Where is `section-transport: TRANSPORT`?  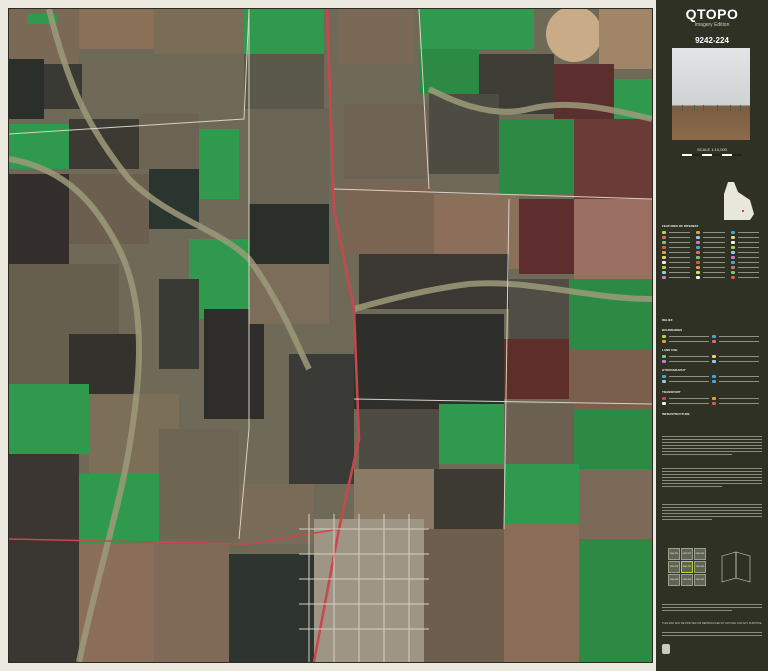
section-transport: TRANSPORT is located at coordinates (671, 392).